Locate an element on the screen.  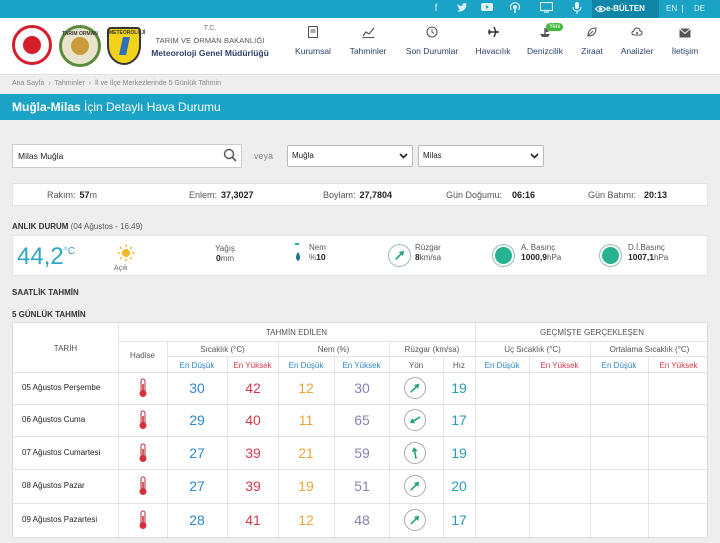
page-title-rest: İçin Detaylı Hava Durumu is located at coordinates (150, 107).